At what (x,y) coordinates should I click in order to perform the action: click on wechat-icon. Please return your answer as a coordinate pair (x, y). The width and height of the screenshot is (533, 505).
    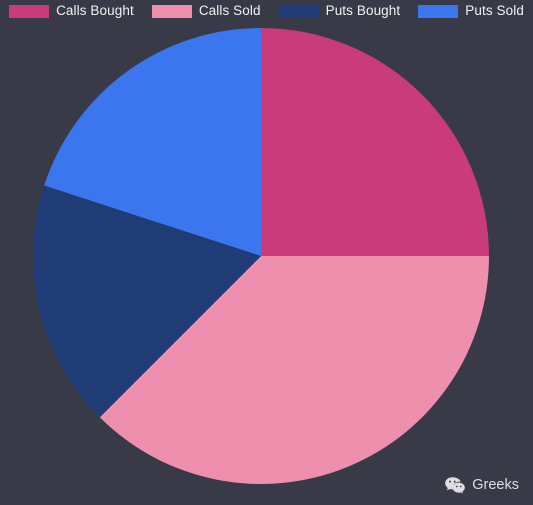
    Looking at the image, I should click on (455, 485).